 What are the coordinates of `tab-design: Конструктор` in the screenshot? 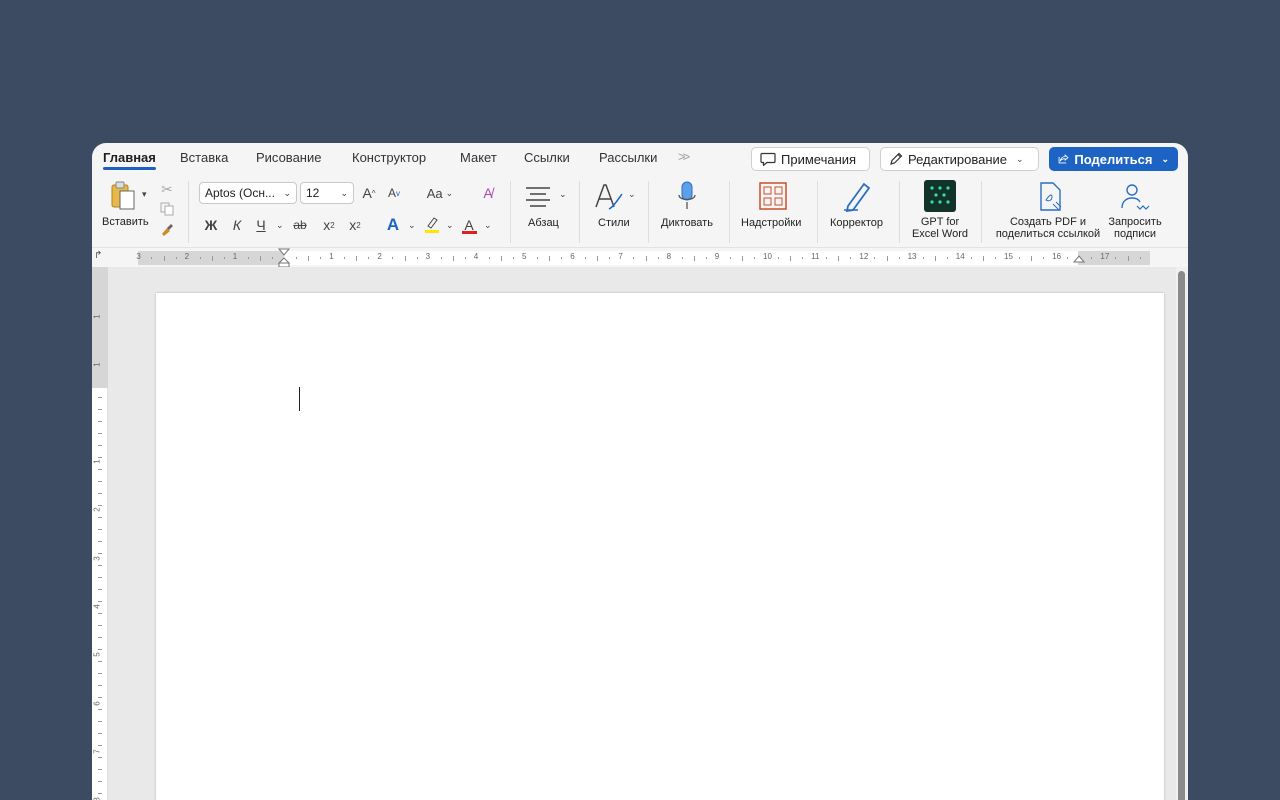 It's located at (389, 157).